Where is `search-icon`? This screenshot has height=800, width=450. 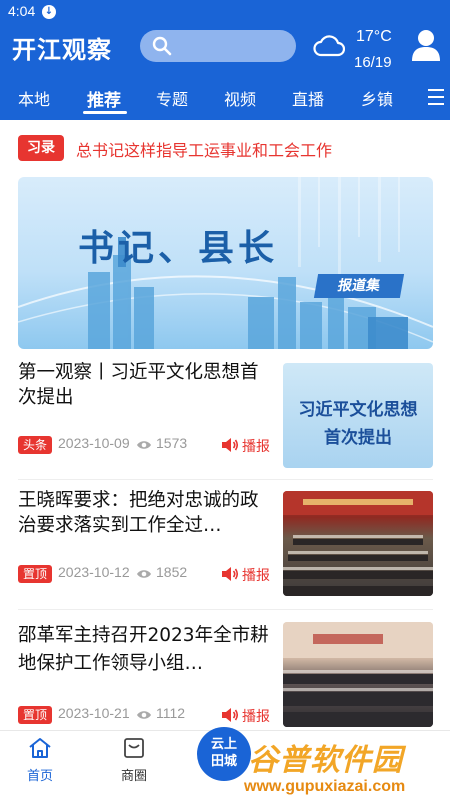 search-icon is located at coordinates (162, 46).